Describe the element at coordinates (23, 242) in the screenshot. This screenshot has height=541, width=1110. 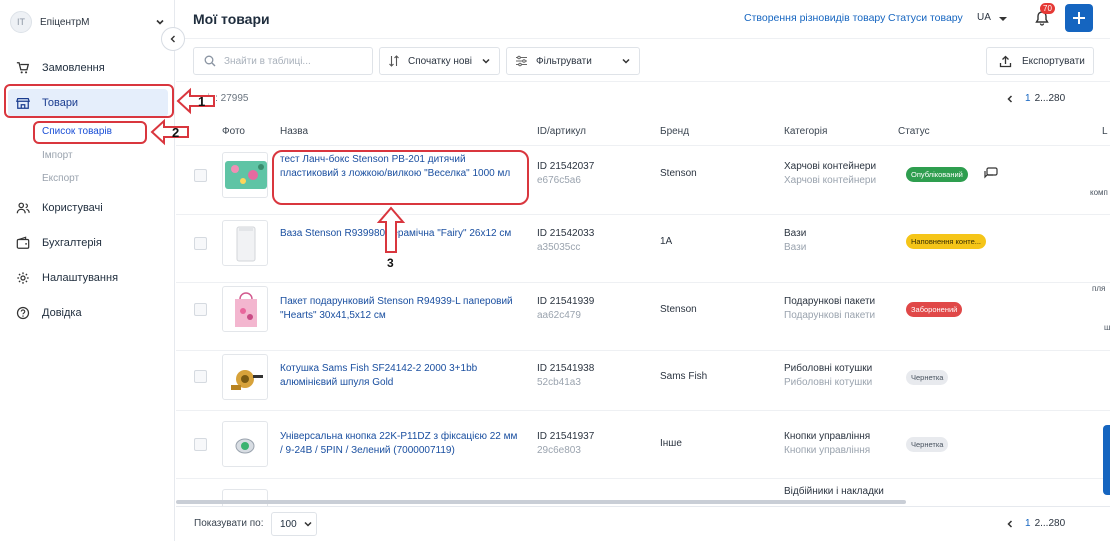
I see `wallet-icon` at that location.